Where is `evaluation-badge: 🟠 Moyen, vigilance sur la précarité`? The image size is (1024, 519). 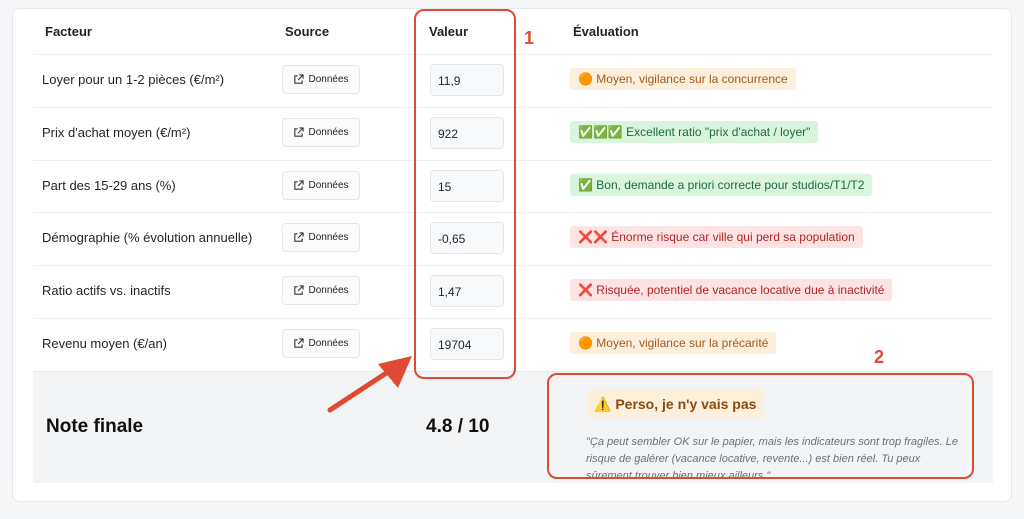
evaluation-badge: 🟠 Moyen, vigilance sur la précarité is located at coordinates (673, 343).